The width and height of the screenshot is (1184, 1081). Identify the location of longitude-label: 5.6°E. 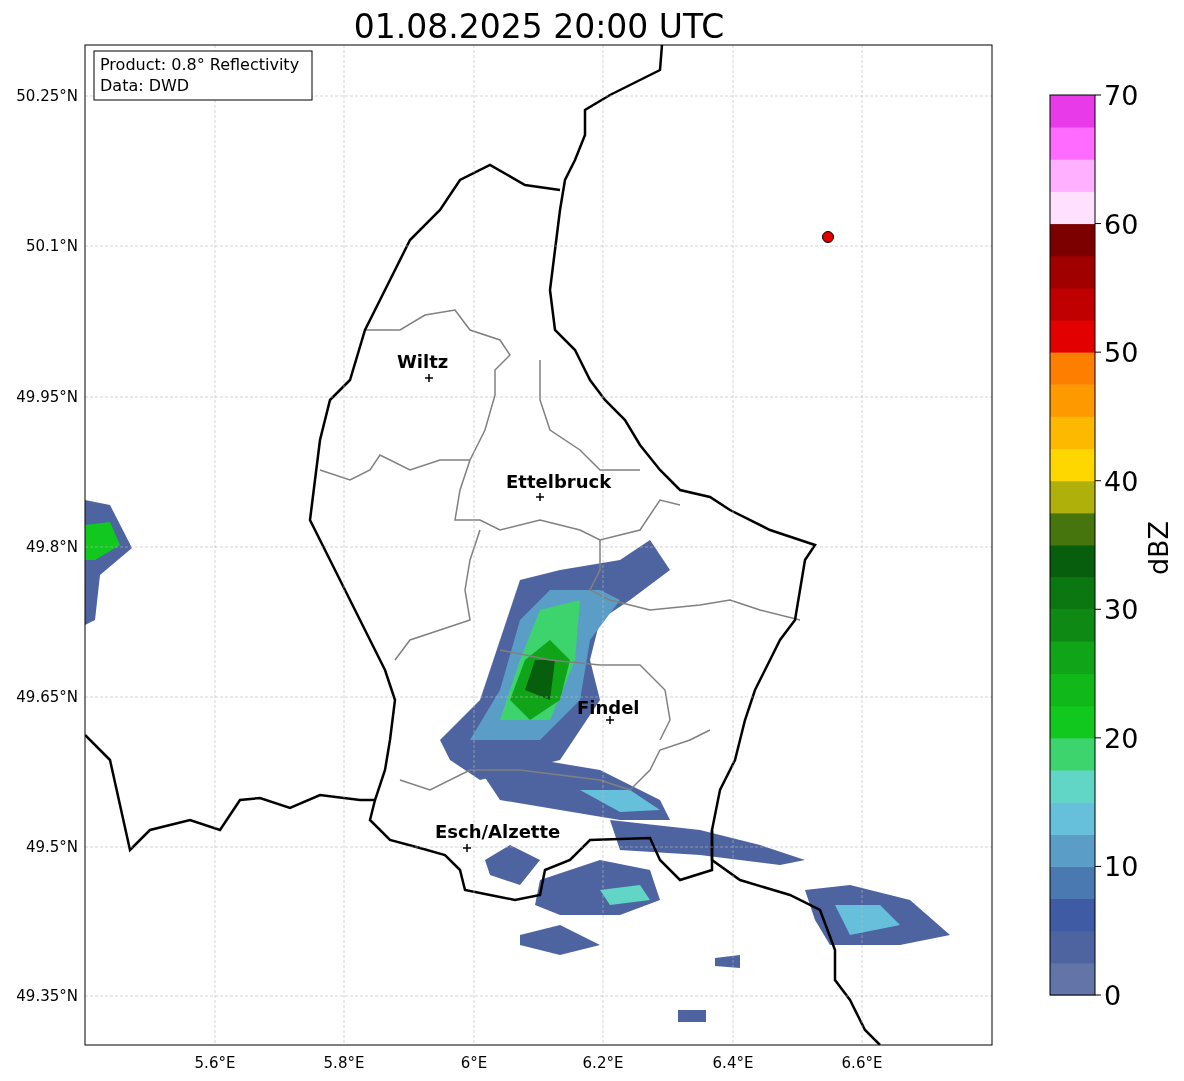
(215, 1063).